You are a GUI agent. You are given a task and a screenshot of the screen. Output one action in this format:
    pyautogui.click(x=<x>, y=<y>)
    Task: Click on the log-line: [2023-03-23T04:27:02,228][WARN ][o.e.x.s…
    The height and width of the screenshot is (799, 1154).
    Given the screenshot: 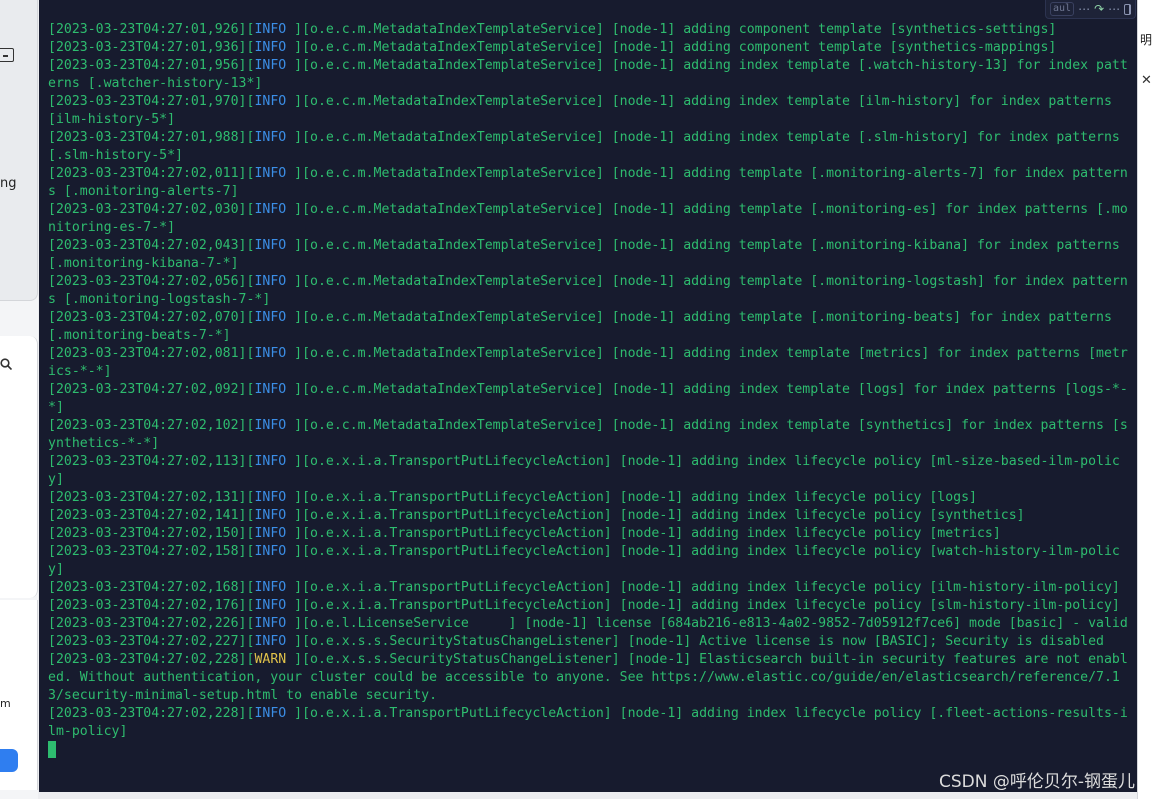 What is the action you would take?
    pyautogui.click(x=588, y=677)
    